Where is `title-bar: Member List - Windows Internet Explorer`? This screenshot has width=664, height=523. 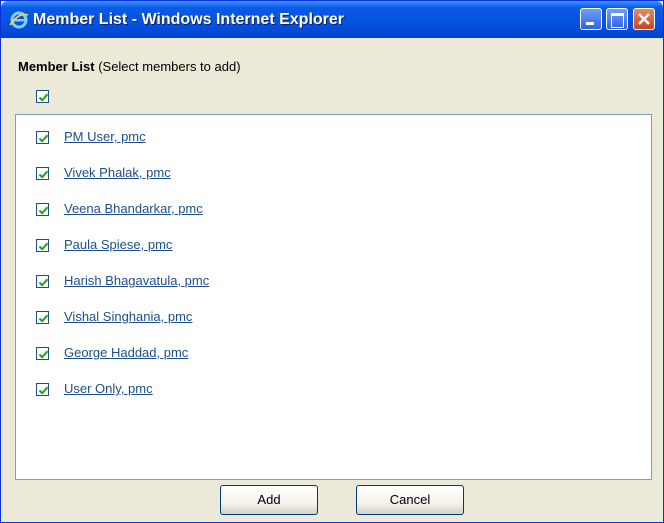 title-bar: Member List - Windows Internet Explorer is located at coordinates (332, 19).